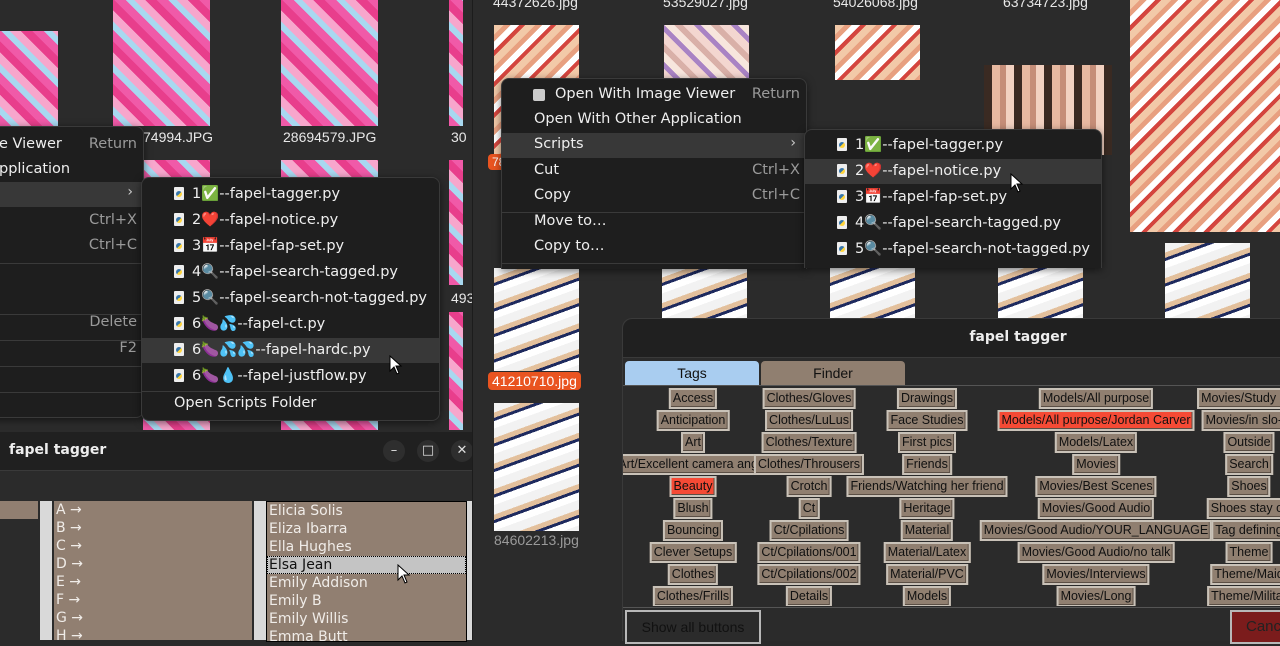 This screenshot has height=646, width=1280. What do you see at coordinates (1238, 398) in the screenshot?
I see `tag-button: Movies/Study Ma` at bounding box center [1238, 398].